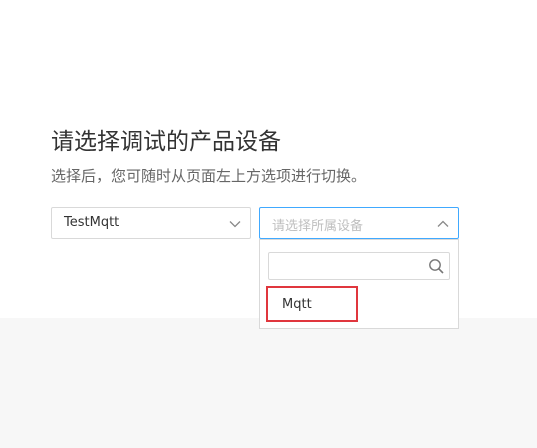 The image size is (537, 448). I want to click on chevron-up-icon, so click(443, 223).